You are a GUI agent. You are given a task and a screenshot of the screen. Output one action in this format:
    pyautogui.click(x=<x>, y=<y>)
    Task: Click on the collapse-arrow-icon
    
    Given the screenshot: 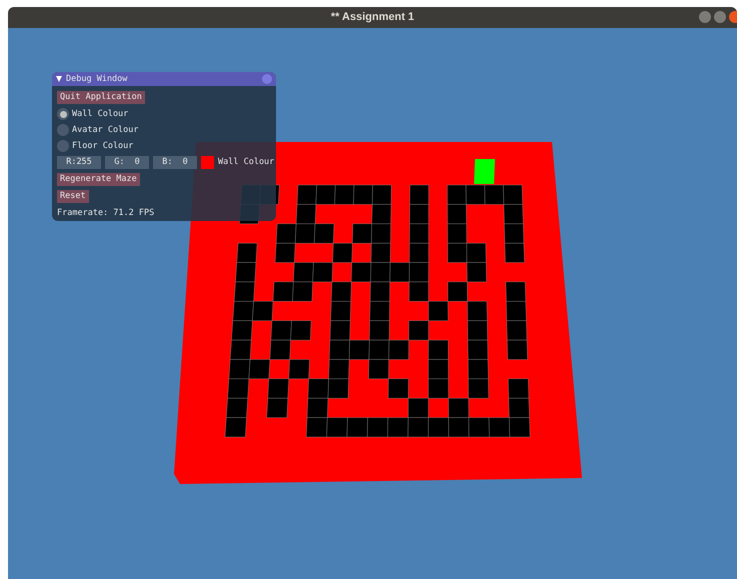 What is the action you would take?
    pyautogui.click(x=59, y=79)
    